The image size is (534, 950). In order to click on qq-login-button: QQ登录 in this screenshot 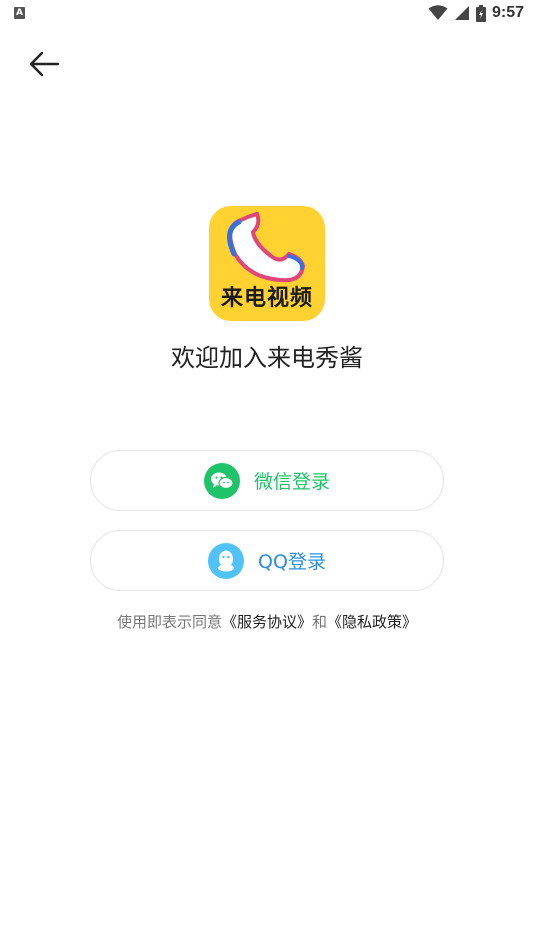, I will do `click(267, 560)`.